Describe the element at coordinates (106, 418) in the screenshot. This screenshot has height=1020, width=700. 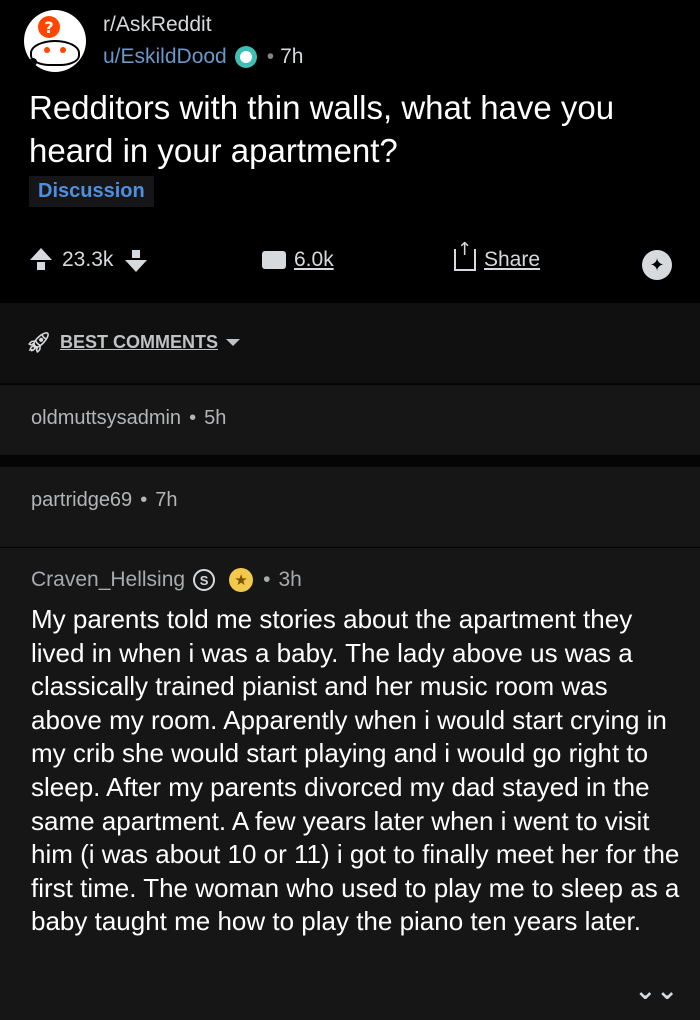
I see `comment-author: oldmuttsysadmin` at that location.